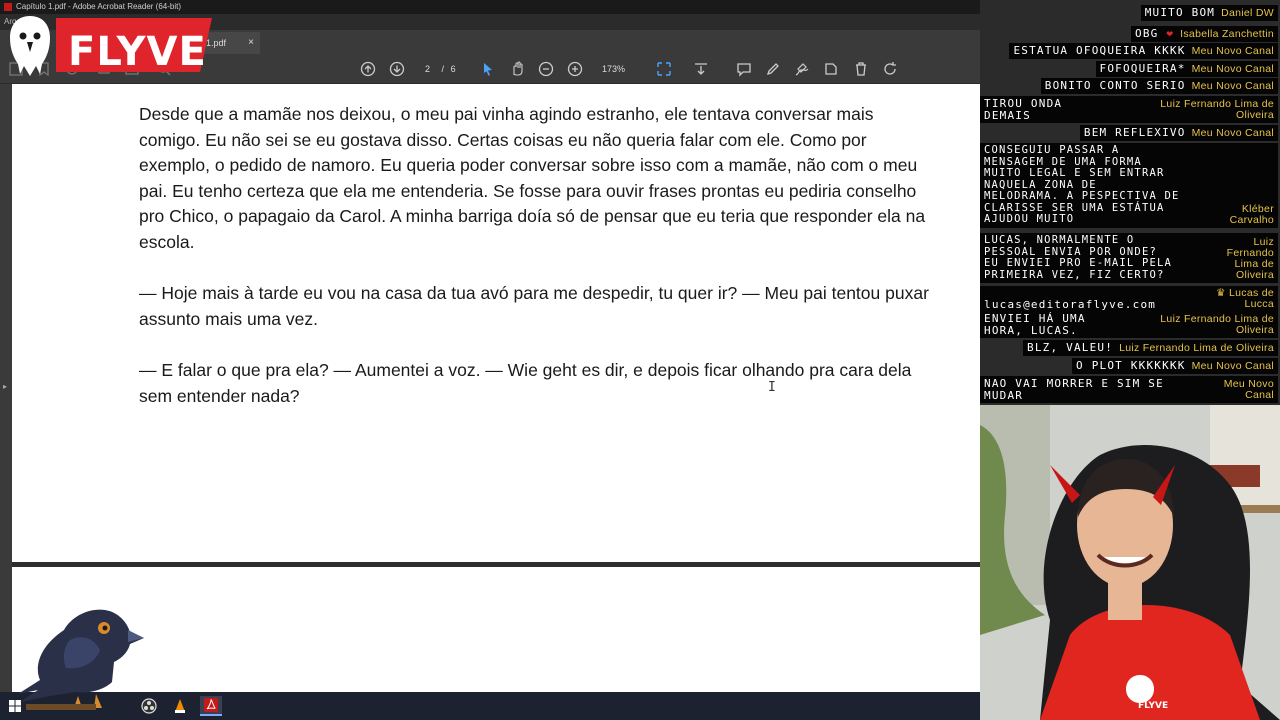 The height and width of the screenshot is (720, 1280). Describe the element at coordinates (496, 629) in the screenshot. I see `pdf-page-next` at that location.